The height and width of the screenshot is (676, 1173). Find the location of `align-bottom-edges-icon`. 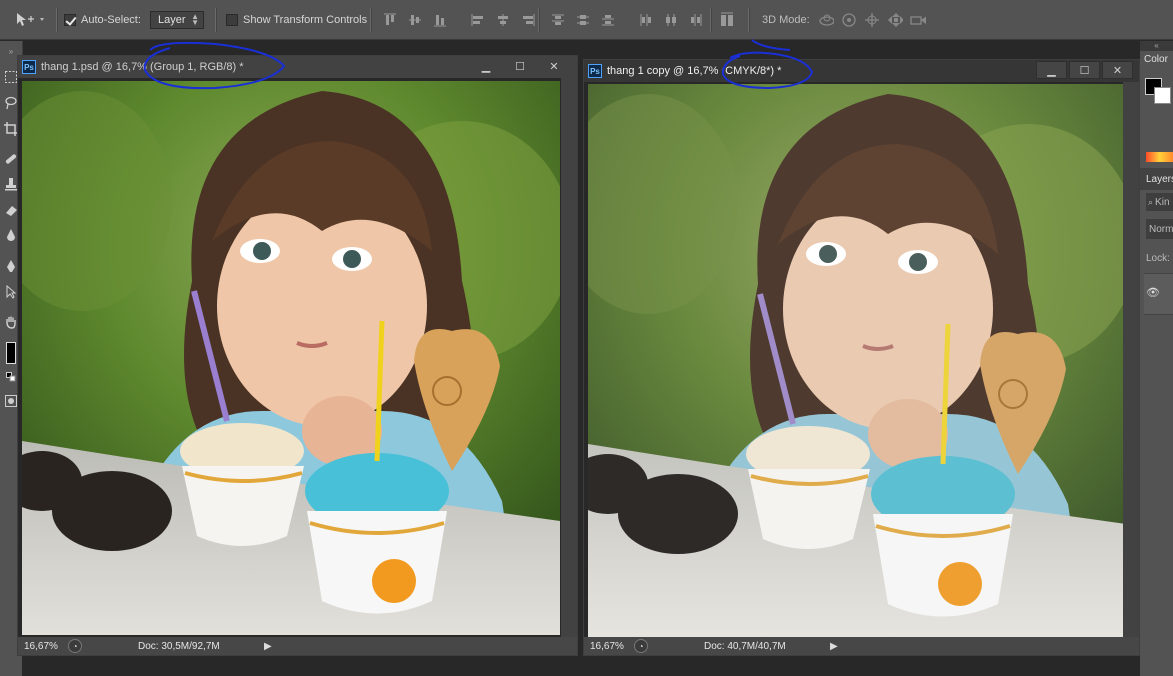

align-bottom-edges-icon is located at coordinates (440, 20).